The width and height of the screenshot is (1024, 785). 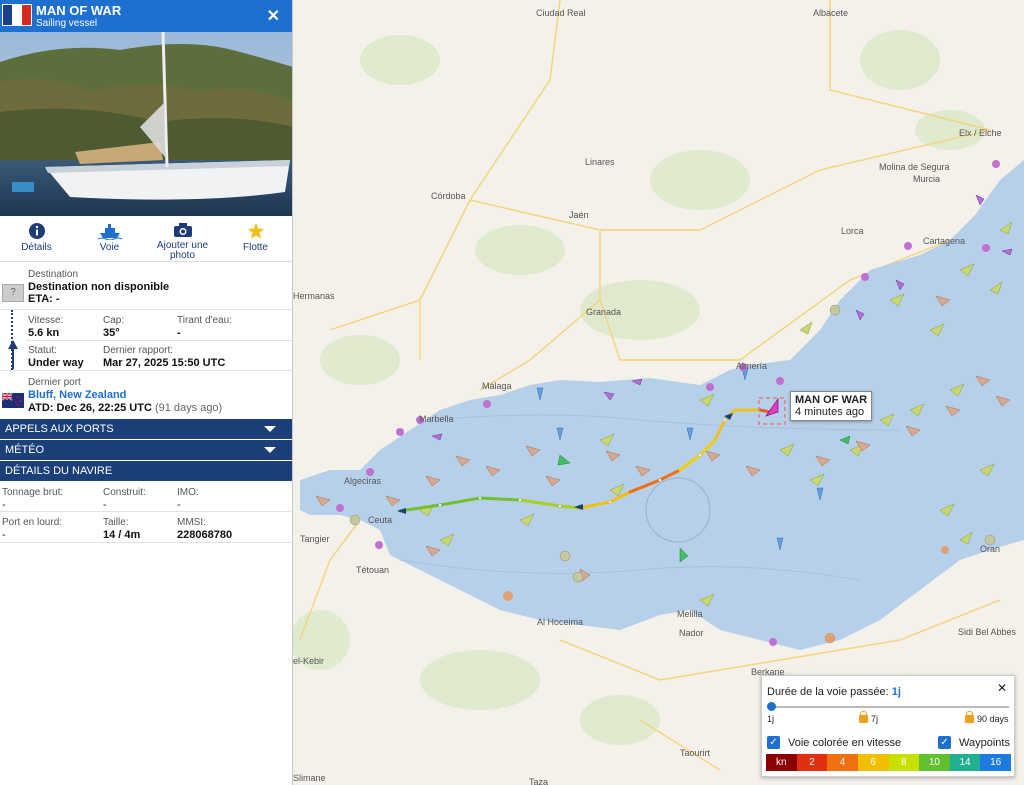 What do you see at coordinates (974, 742) in the screenshot?
I see `waypoints-checkbox: ✓ Waypoints` at bounding box center [974, 742].